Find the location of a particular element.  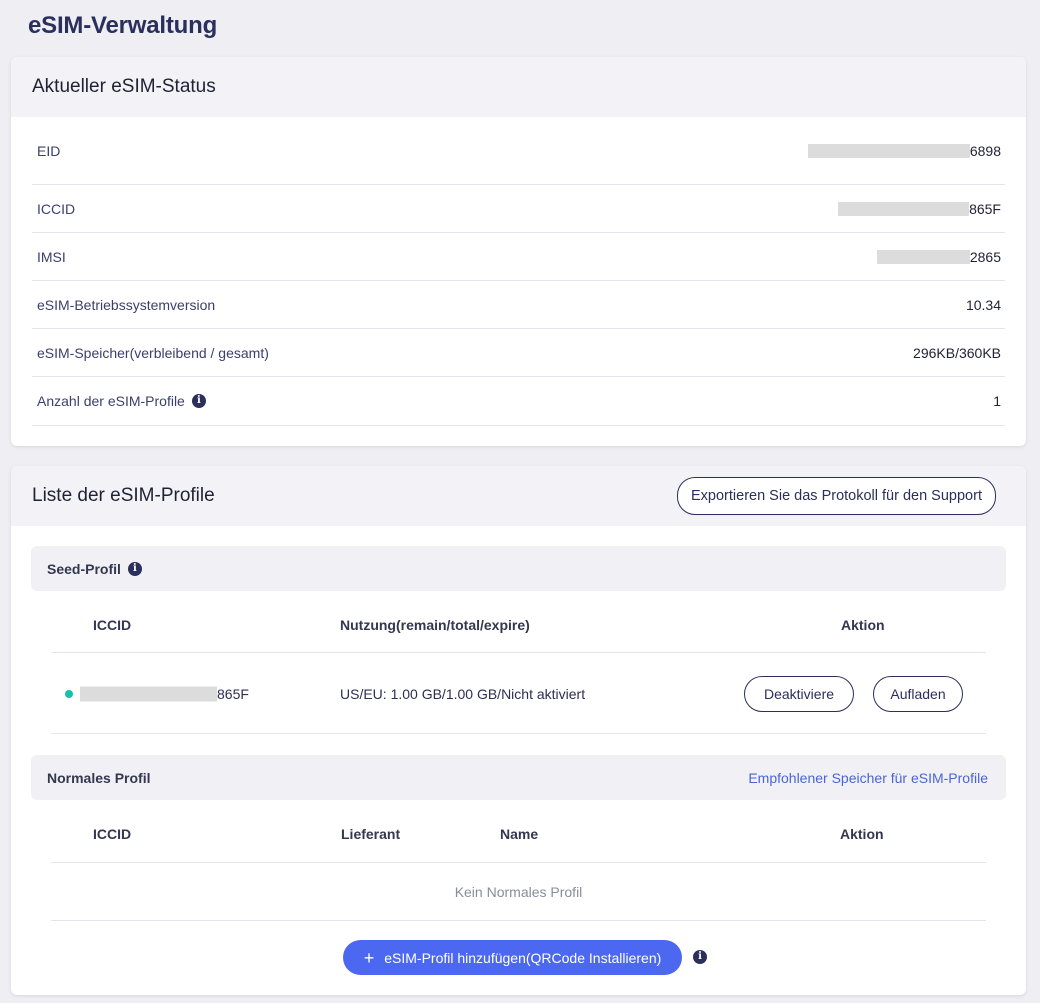

seed-profile-heading: Seed-Profil i is located at coordinates (94, 569).